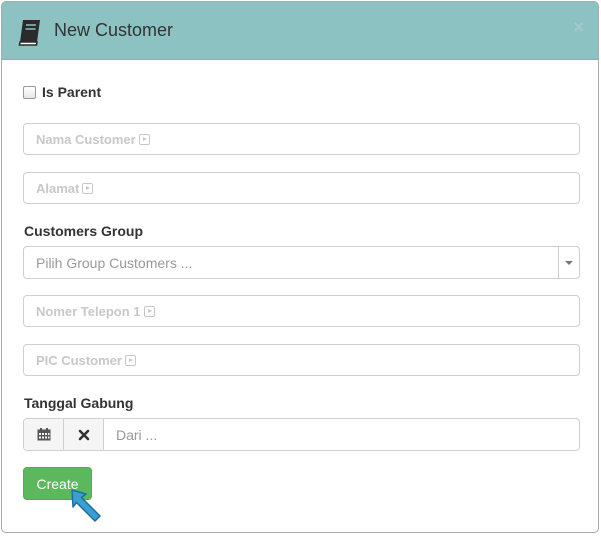 The height and width of the screenshot is (536, 601). Describe the element at coordinates (578, 27) in the screenshot. I see `close-button: ×` at that location.